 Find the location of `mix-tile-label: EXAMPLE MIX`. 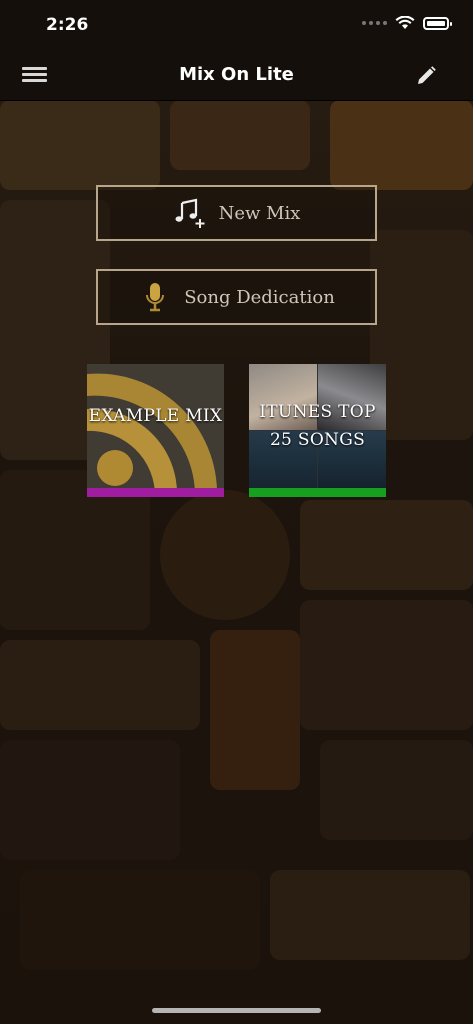

mix-tile-label: EXAMPLE MIX is located at coordinates (155, 416).